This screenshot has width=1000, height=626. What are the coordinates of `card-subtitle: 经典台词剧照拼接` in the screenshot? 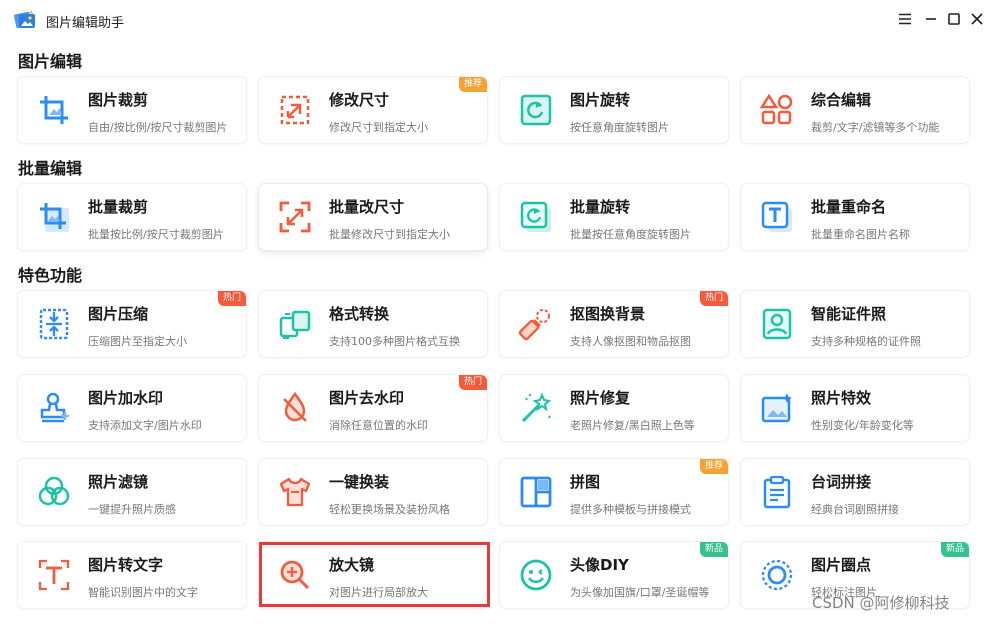 It's located at (855, 509).